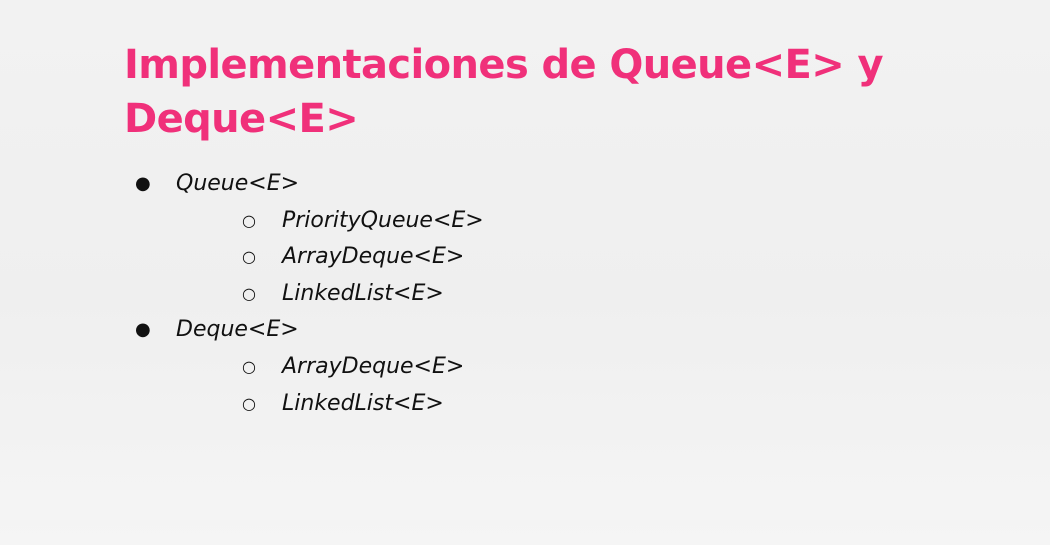 The image size is (1050, 545). I want to click on list-item-label: Queue<E>, so click(238, 183).